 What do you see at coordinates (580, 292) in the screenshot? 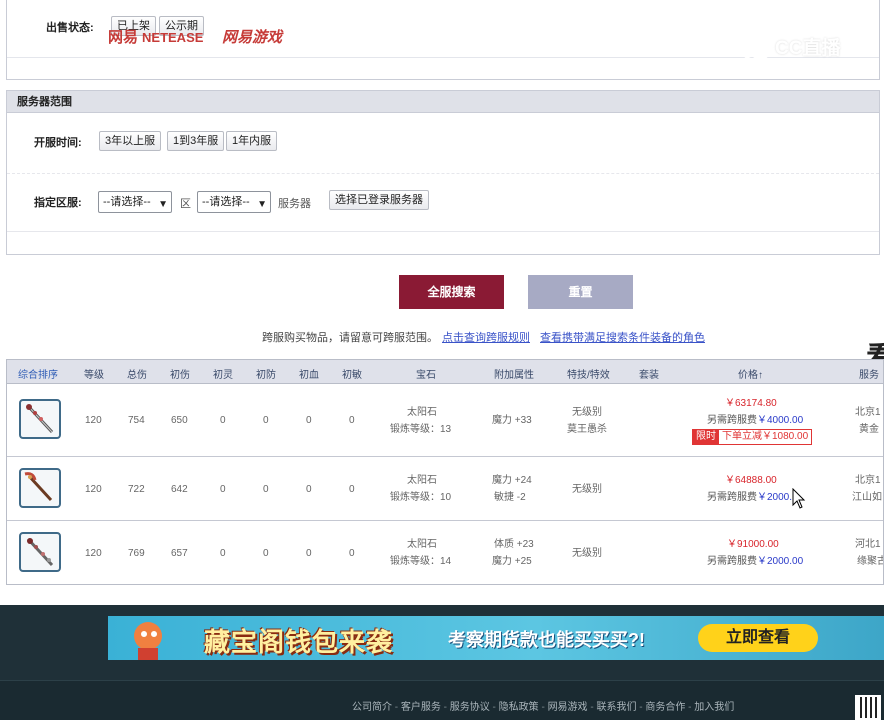
I see `reset-button: 重置` at bounding box center [580, 292].